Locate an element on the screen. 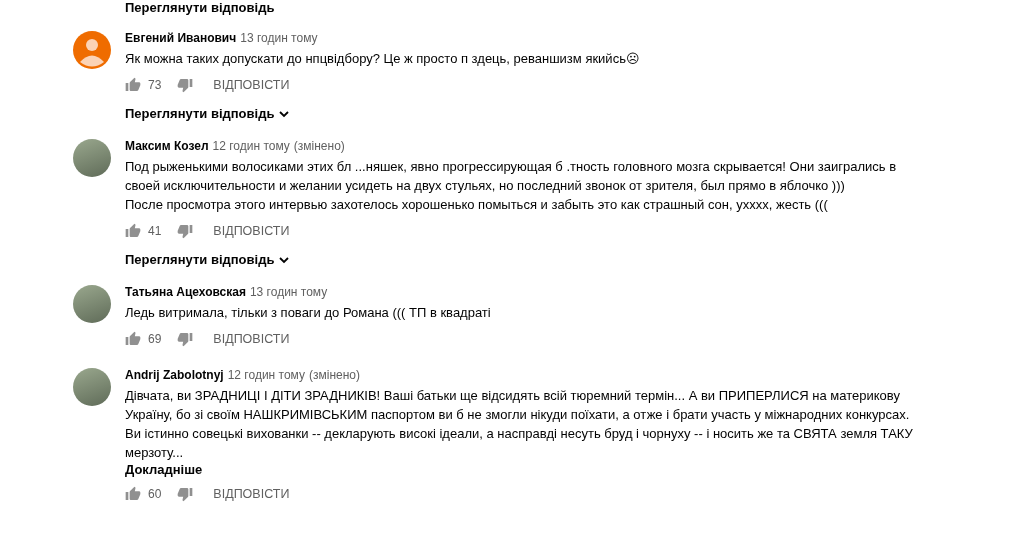 The height and width of the screenshot is (551, 1024). default-avatar-icon is located at coordinates (92, 50).